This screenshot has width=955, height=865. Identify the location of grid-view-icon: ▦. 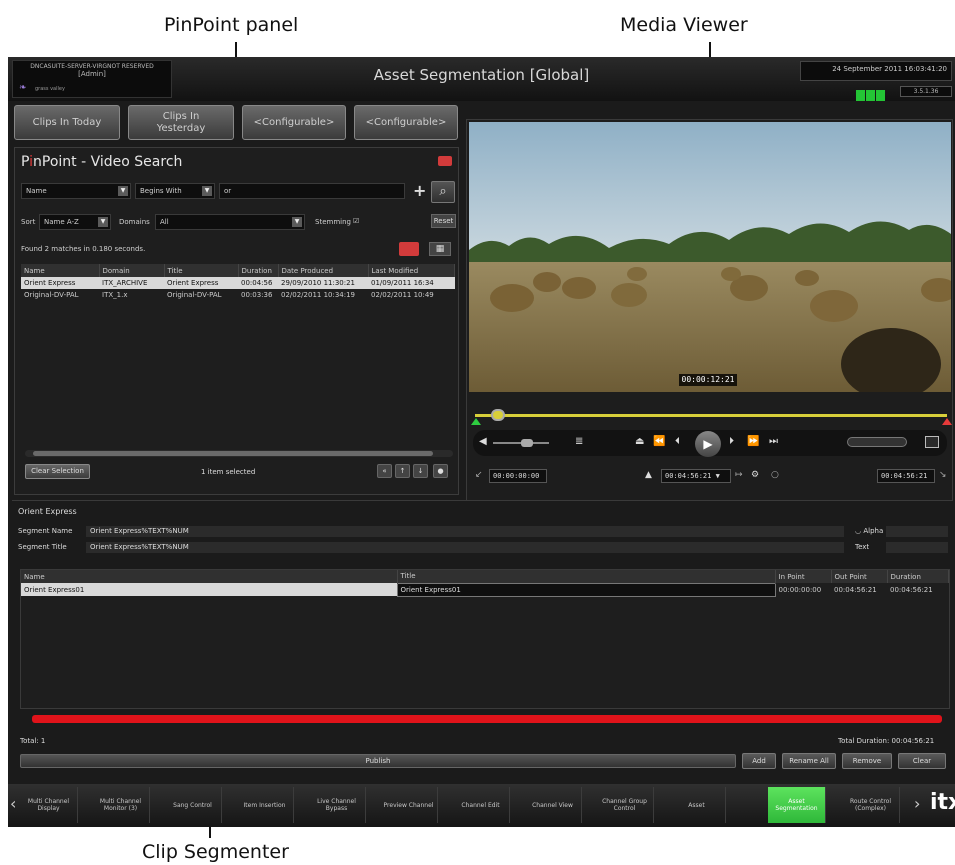
(440, 249).